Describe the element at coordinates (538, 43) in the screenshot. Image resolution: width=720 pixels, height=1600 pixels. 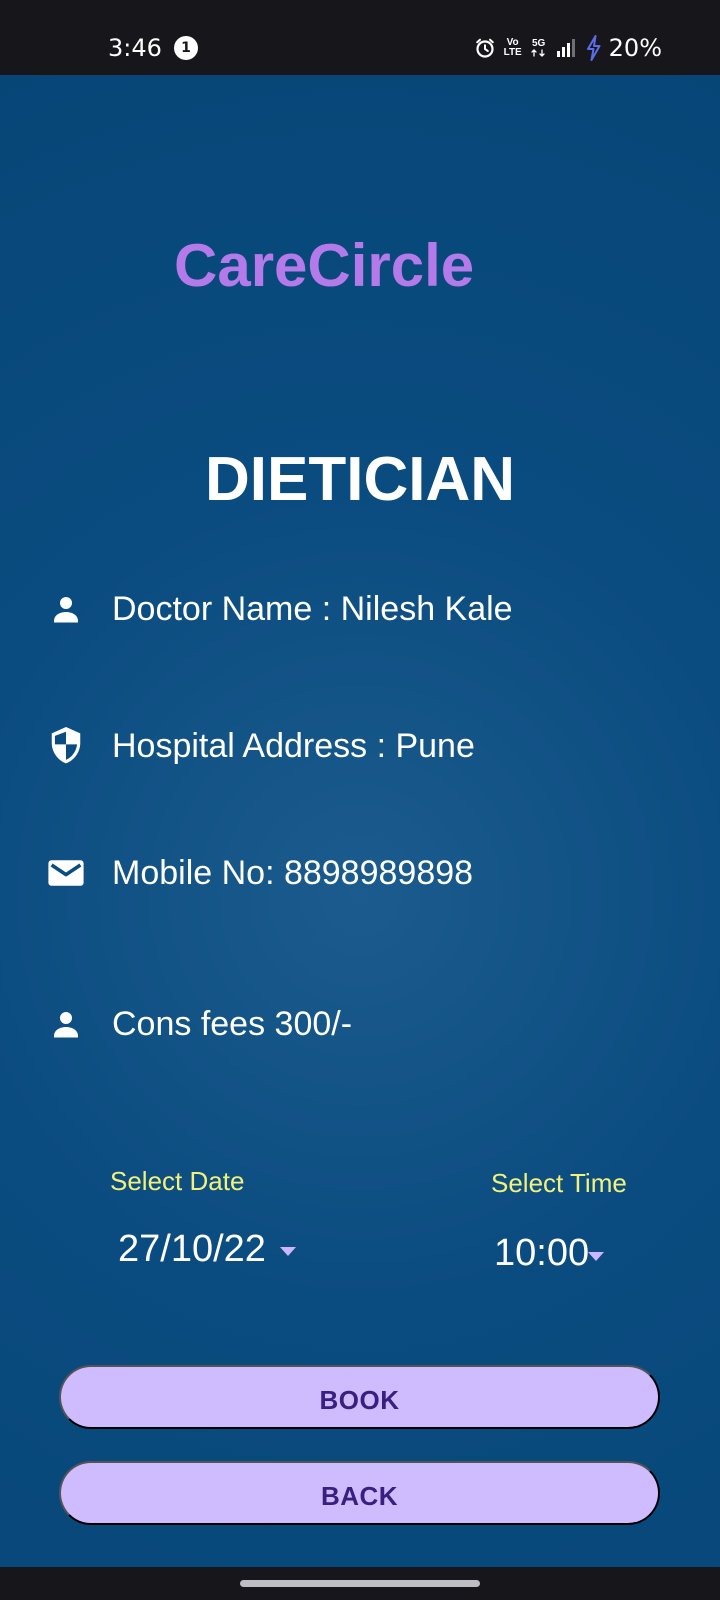
I see `network-5g-label: 5G` at that location.